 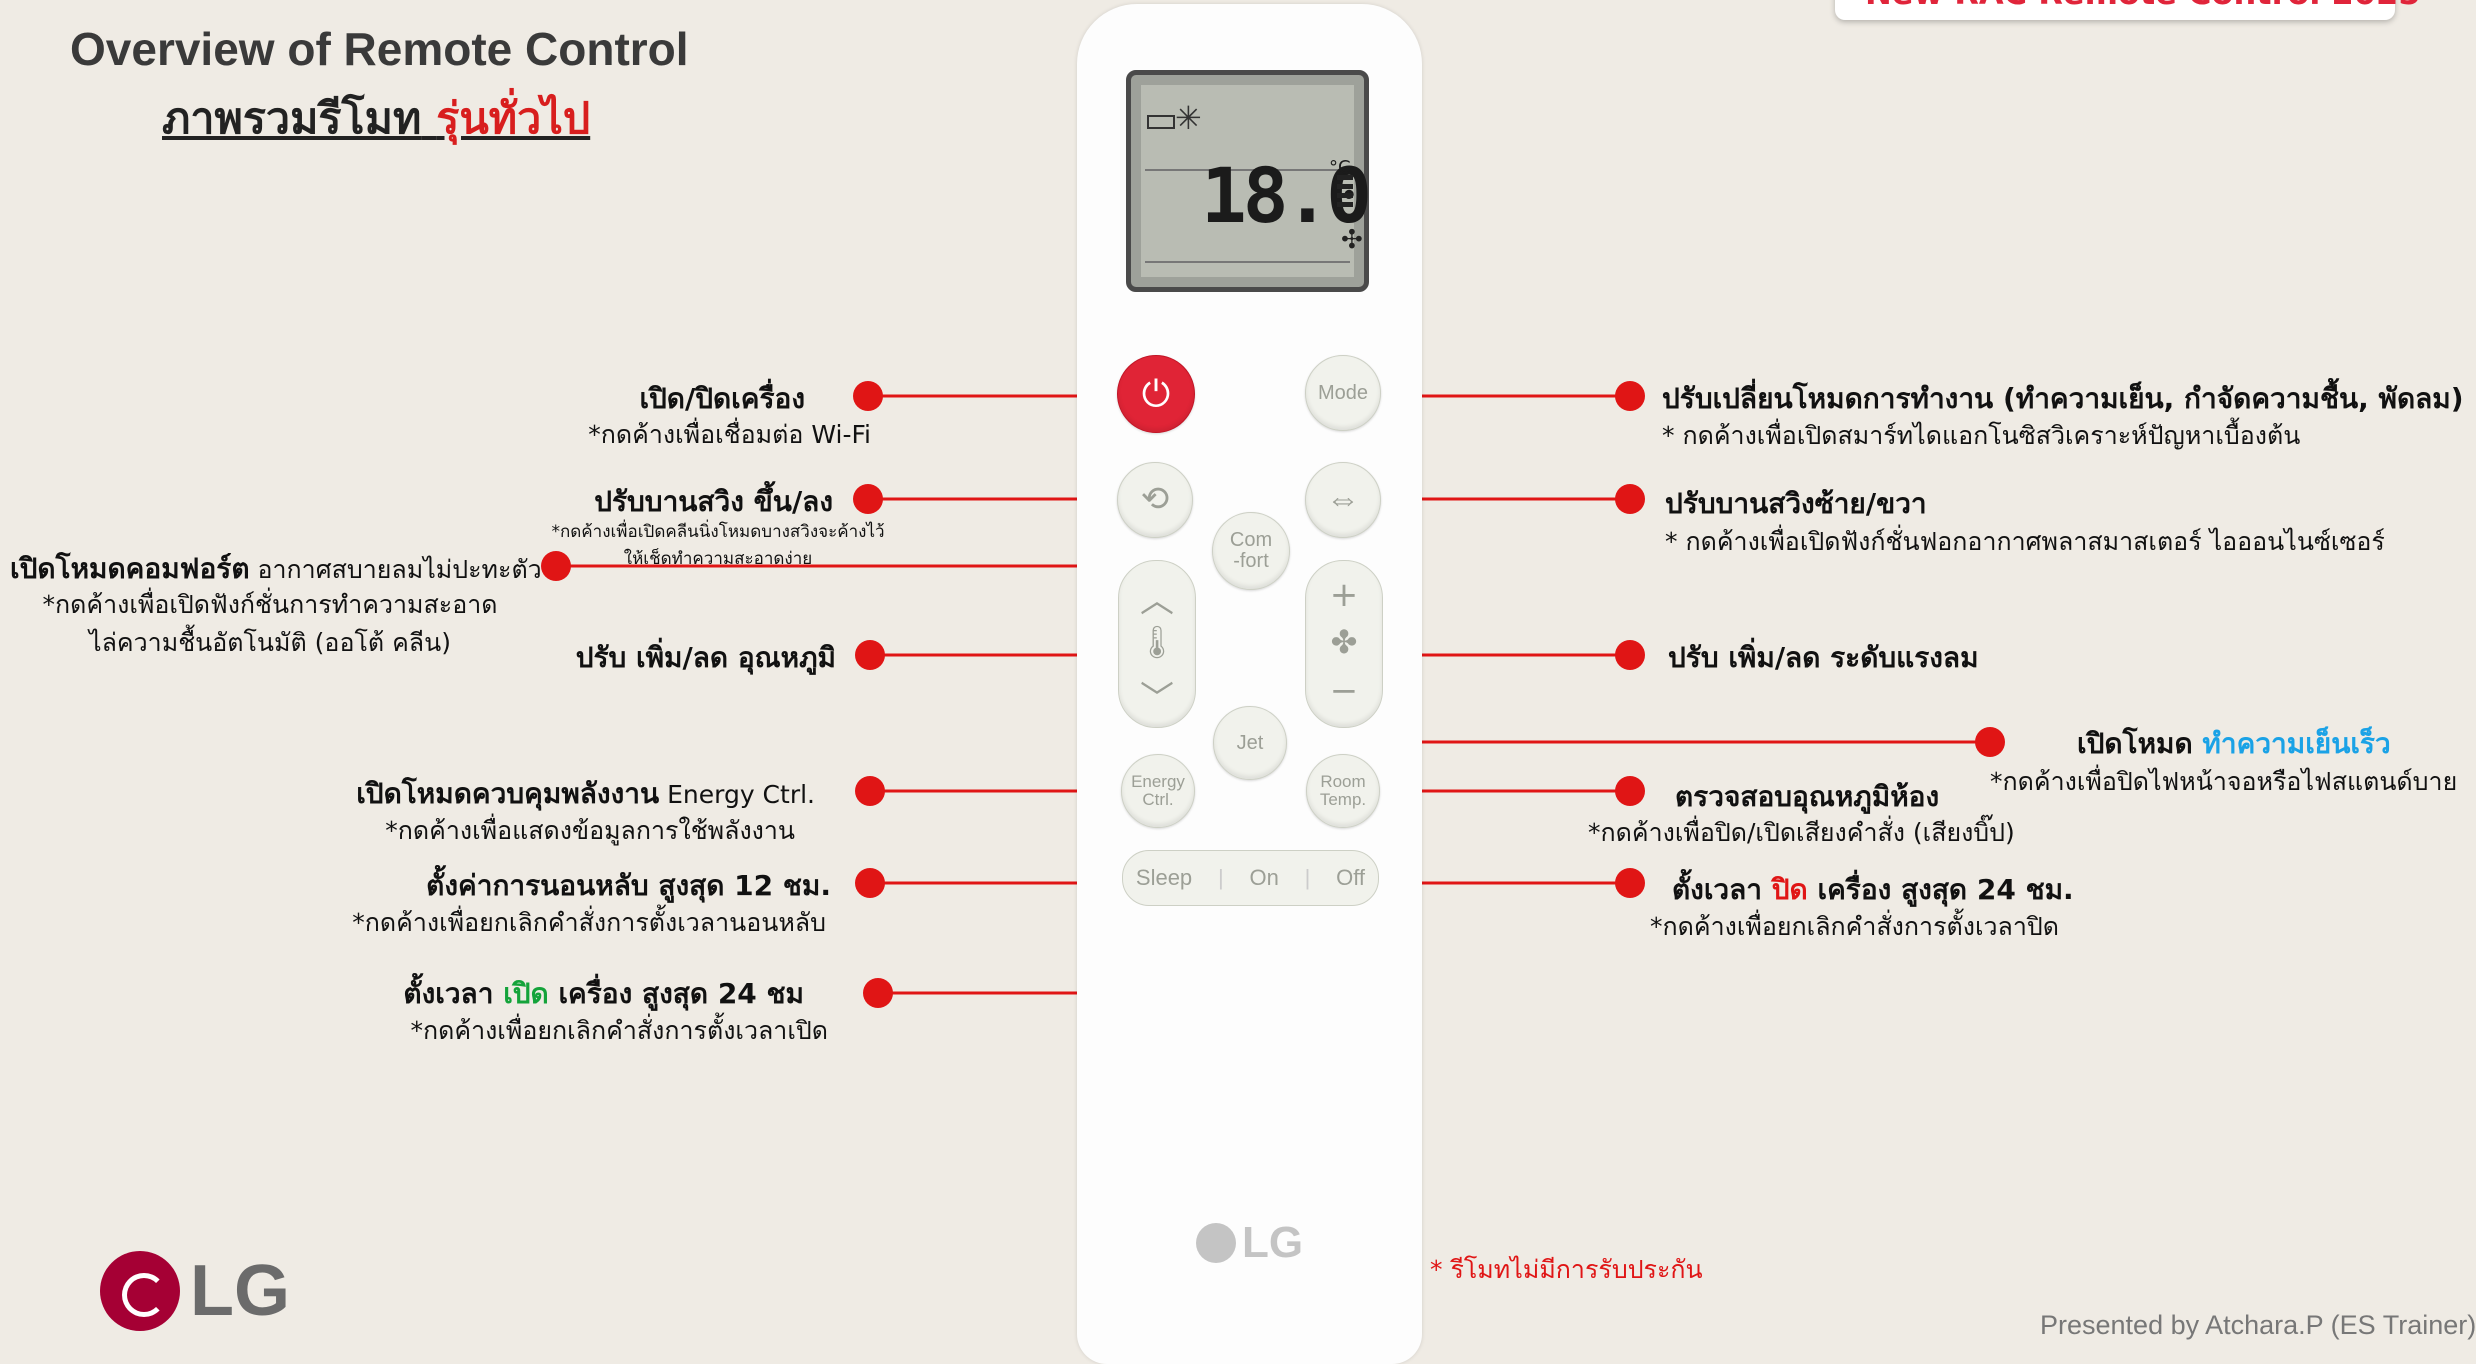 I want to click on jet-button-label: Jet, so click(x=1250, y=742).